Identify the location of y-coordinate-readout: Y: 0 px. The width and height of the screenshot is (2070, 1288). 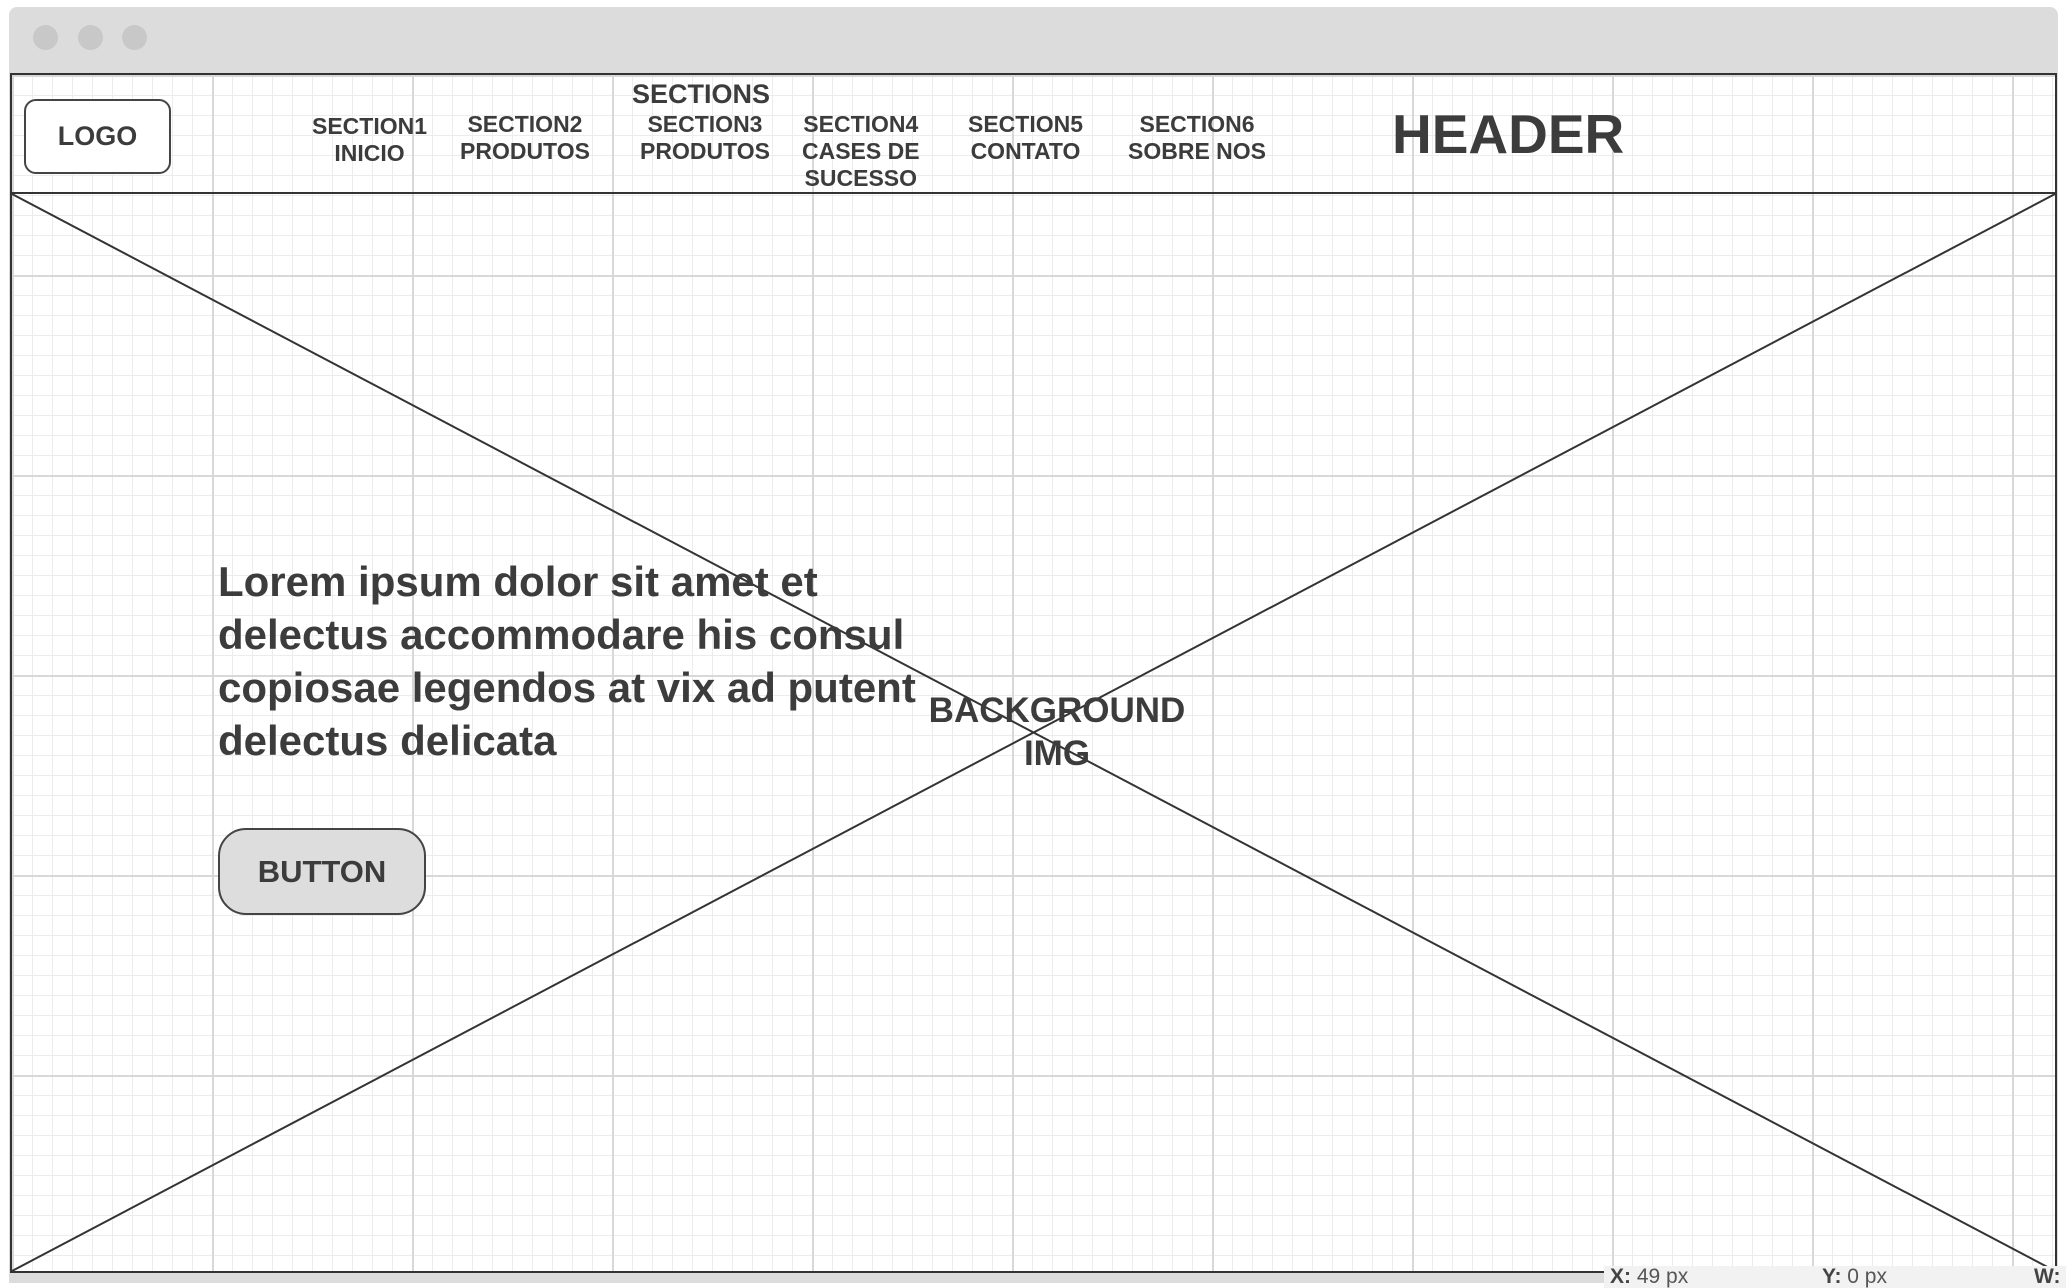
(1854, 1276).